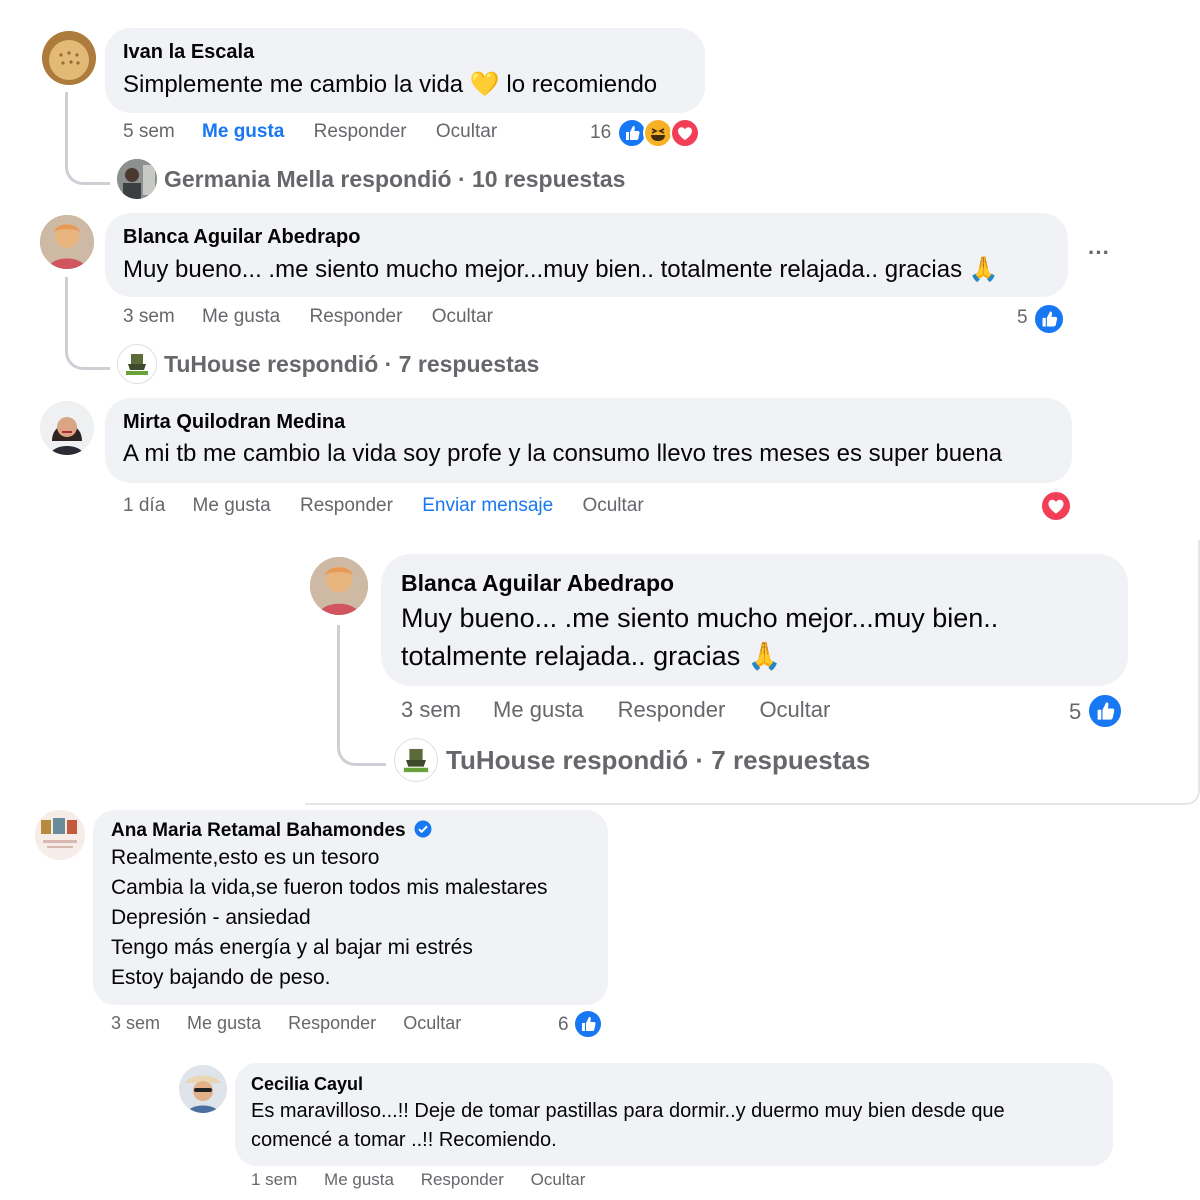 The height and width of the screenshot is (1200, 1200). Describe the element at coordinates (307, 1084) in the screenshot. I see `comment-author: Cecilia Cayul` at that location.